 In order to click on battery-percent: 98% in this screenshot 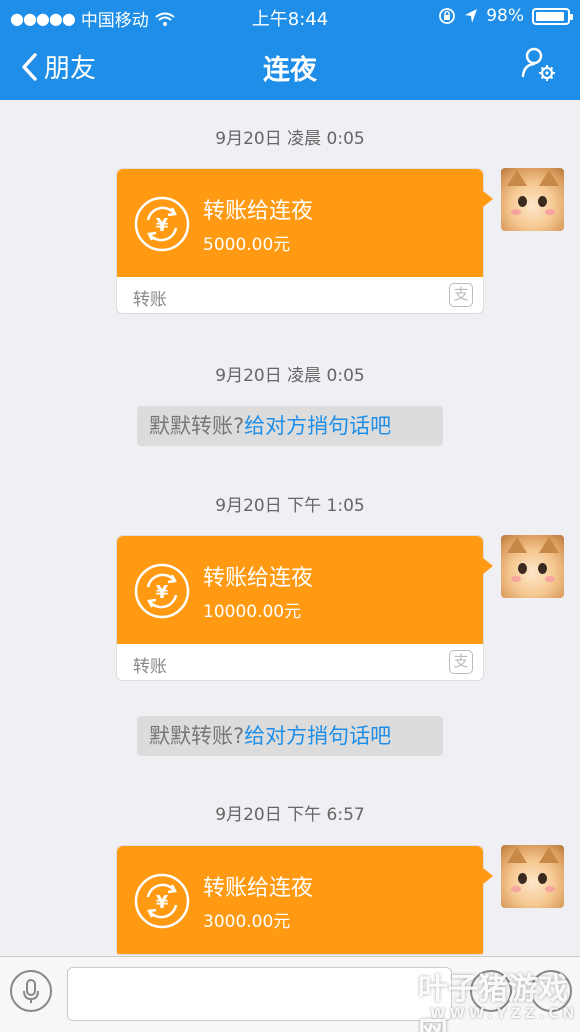, I will do `click(505, 16)`.